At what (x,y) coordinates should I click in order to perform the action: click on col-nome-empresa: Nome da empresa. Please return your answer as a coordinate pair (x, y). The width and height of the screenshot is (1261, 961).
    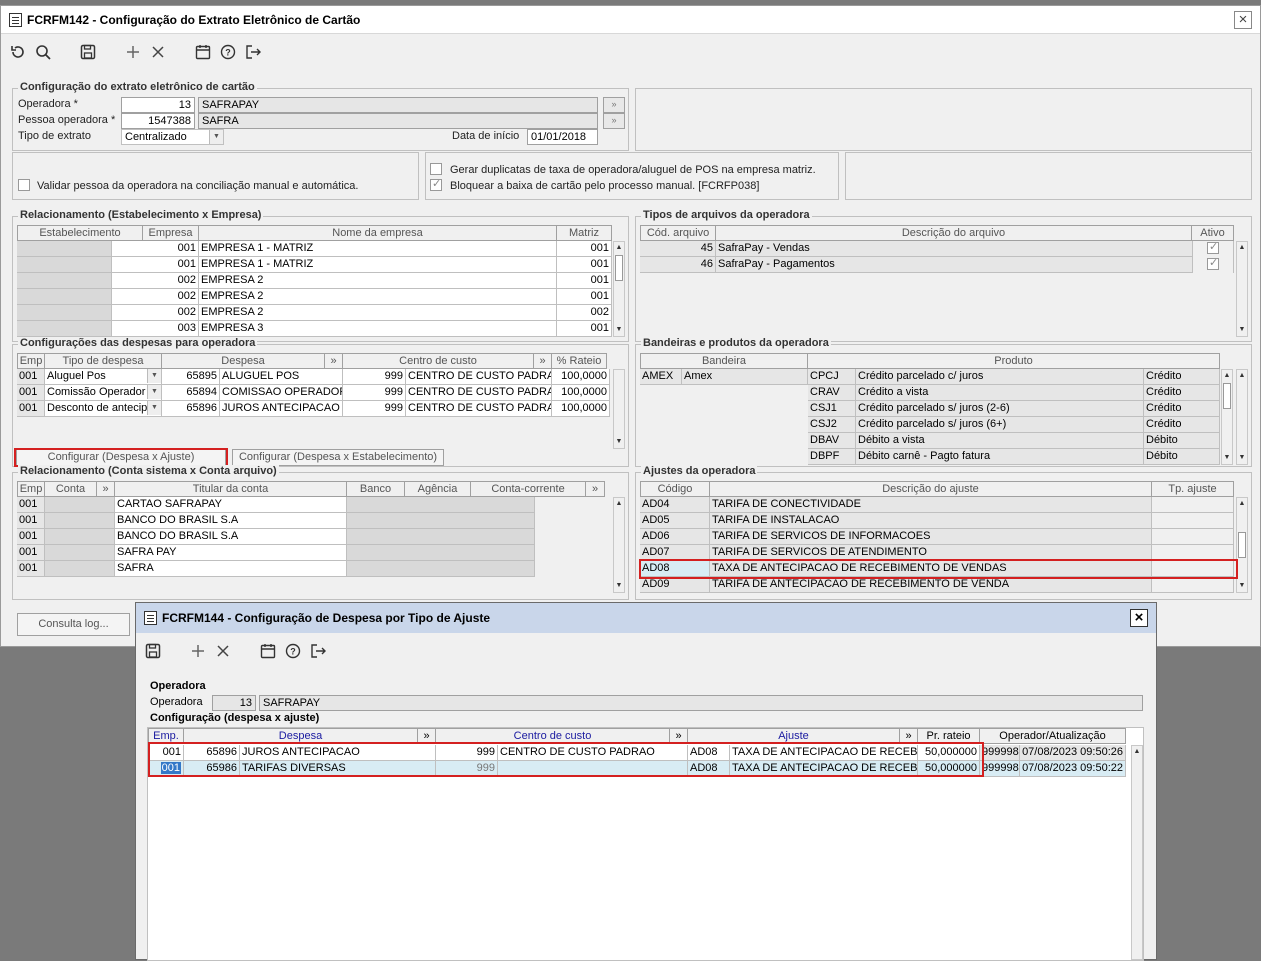
    Looking at the image, I should click on (378, 233).